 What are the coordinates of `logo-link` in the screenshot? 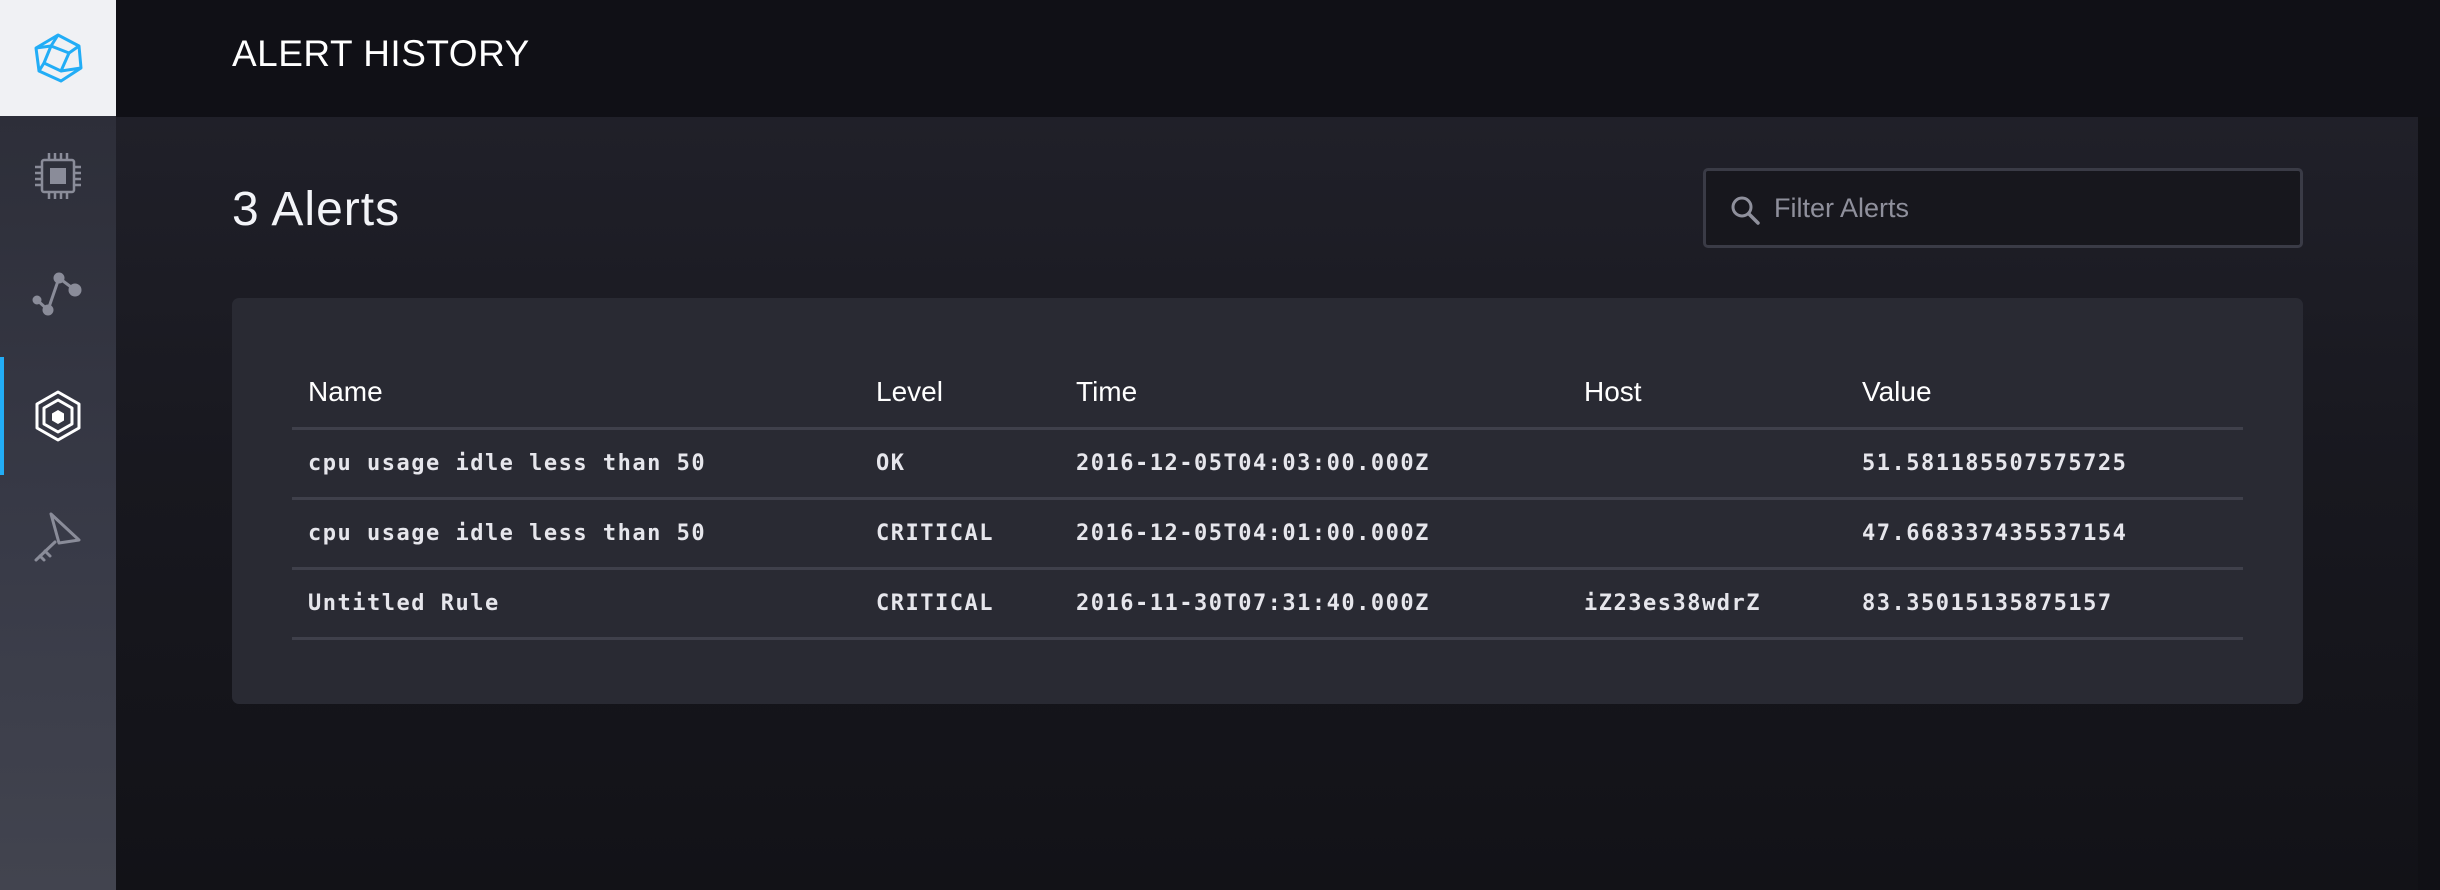 It's located at (58, 58).